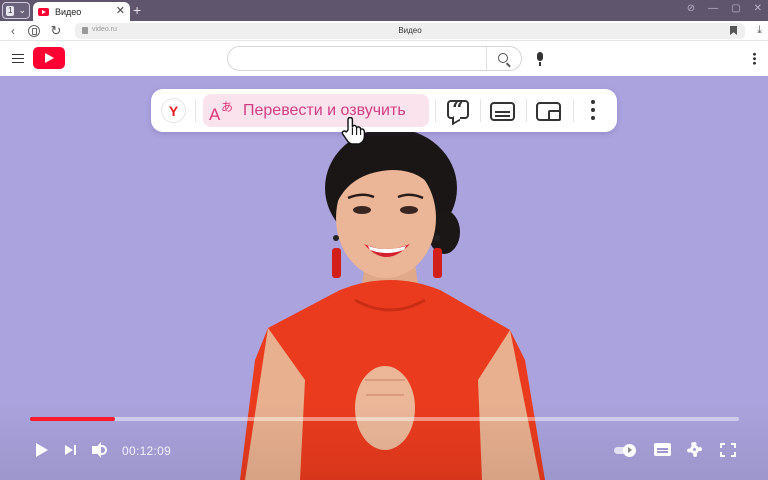 The width and height of the screenshot is (768, 480). I want to click on url-field: video.ru Видео, so click(410, 31).